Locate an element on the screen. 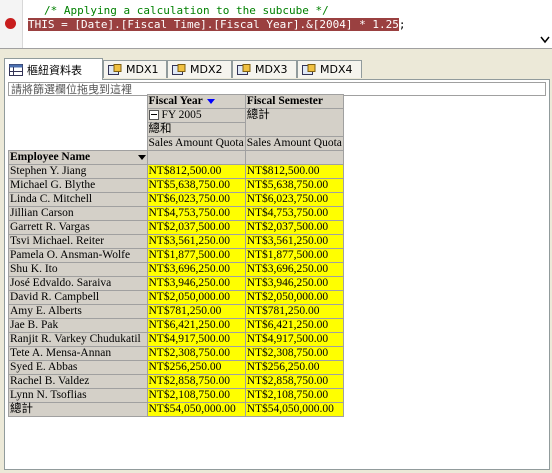 Image resolution: width=552 pixels, height=473 pixels. tab-mdx2: MDX2 is located at coordinates (199, 69).